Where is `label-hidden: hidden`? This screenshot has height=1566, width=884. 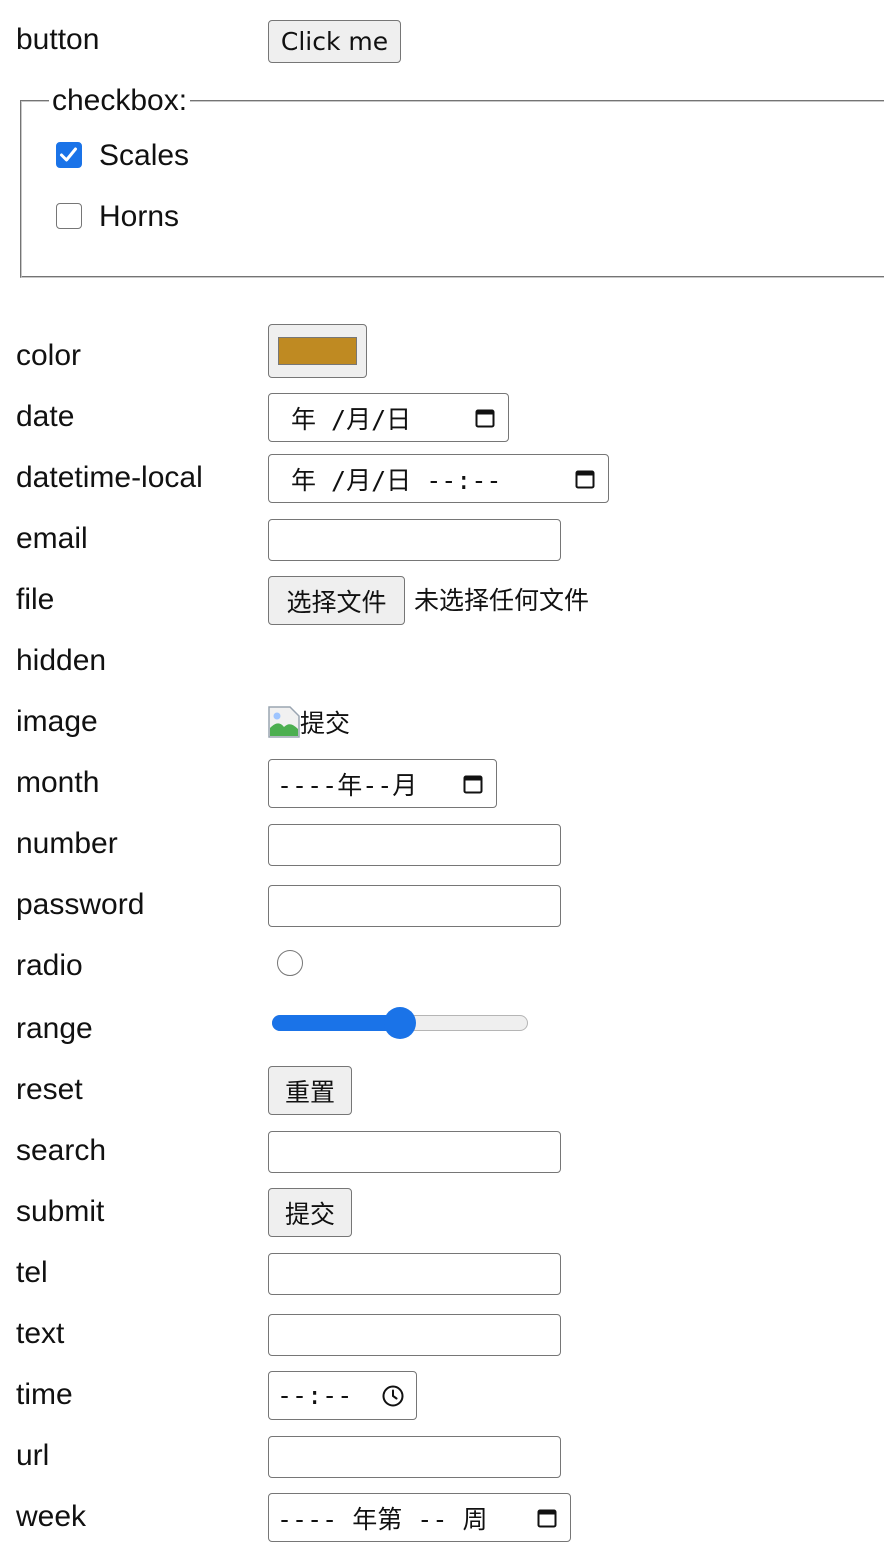
label-hidden: hidden is located at coordinates (61, 660).